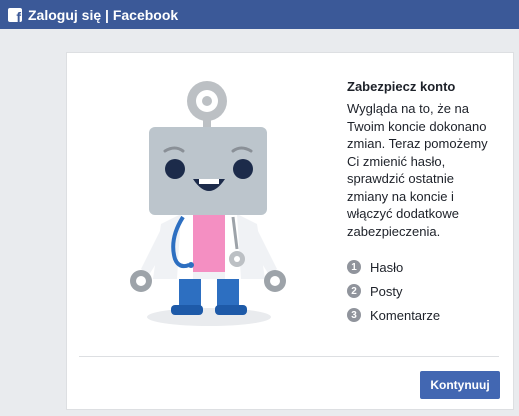 The image size is (519, 416). Describe the element at coordinates (259, 14) in the screenshot. I see `title-bar: f Zaloguj się | Facebook` at that location.